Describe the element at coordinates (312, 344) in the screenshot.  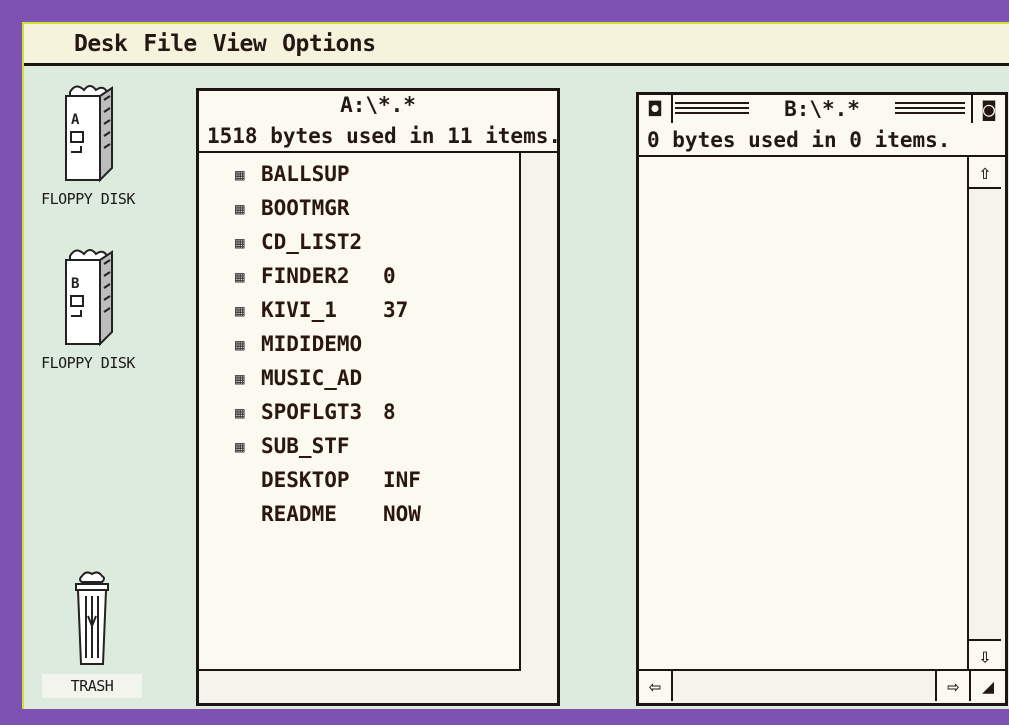
I see `file-name: MIDIDEMO` at that location.